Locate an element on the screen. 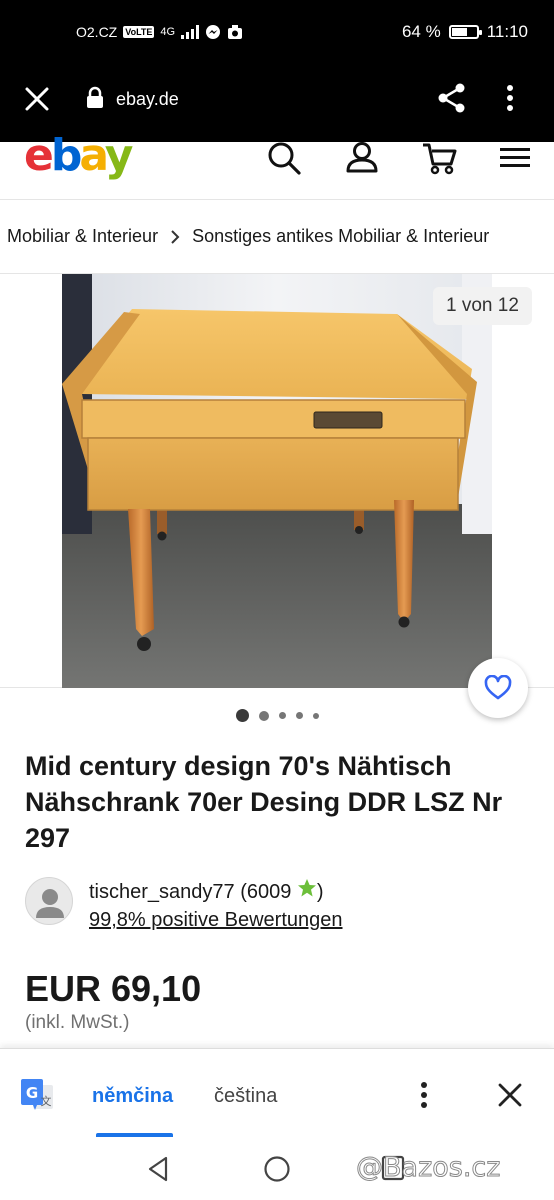 The height and width of the screenshot is (1200, 554). star-icon is located at coordinates (307, 891).